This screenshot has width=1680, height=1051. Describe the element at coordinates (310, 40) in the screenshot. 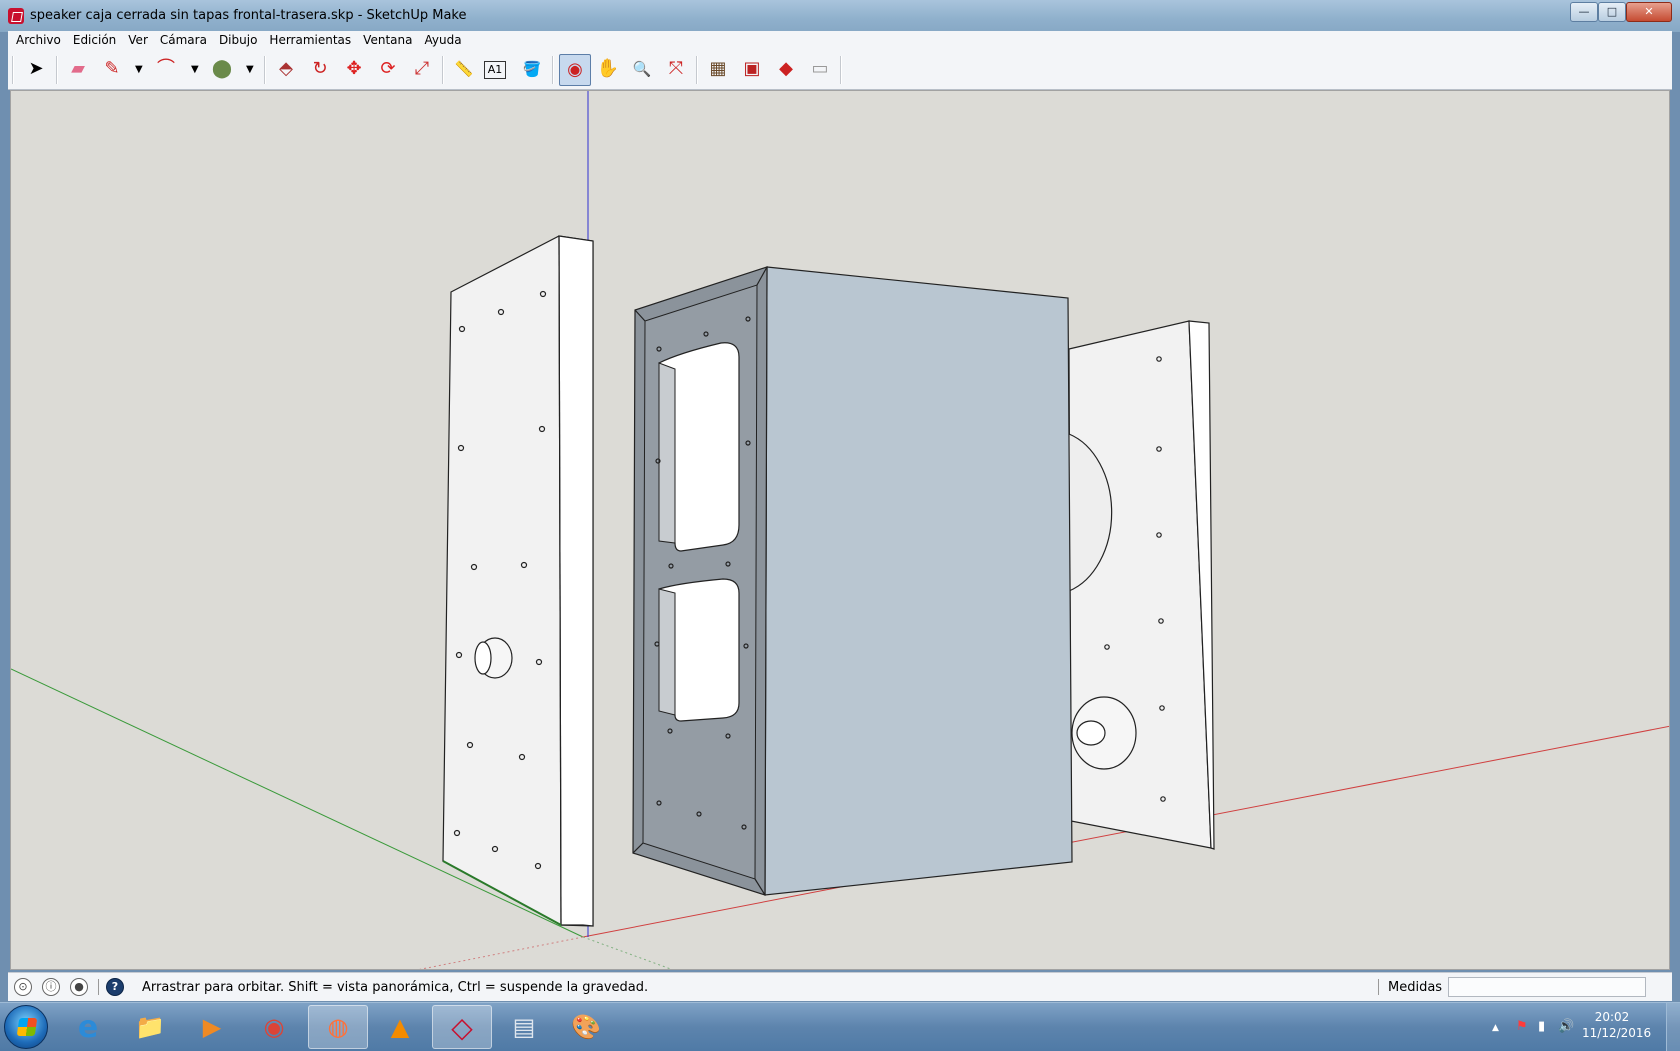

I see `menu-herramientas: Herramientas` at that location.